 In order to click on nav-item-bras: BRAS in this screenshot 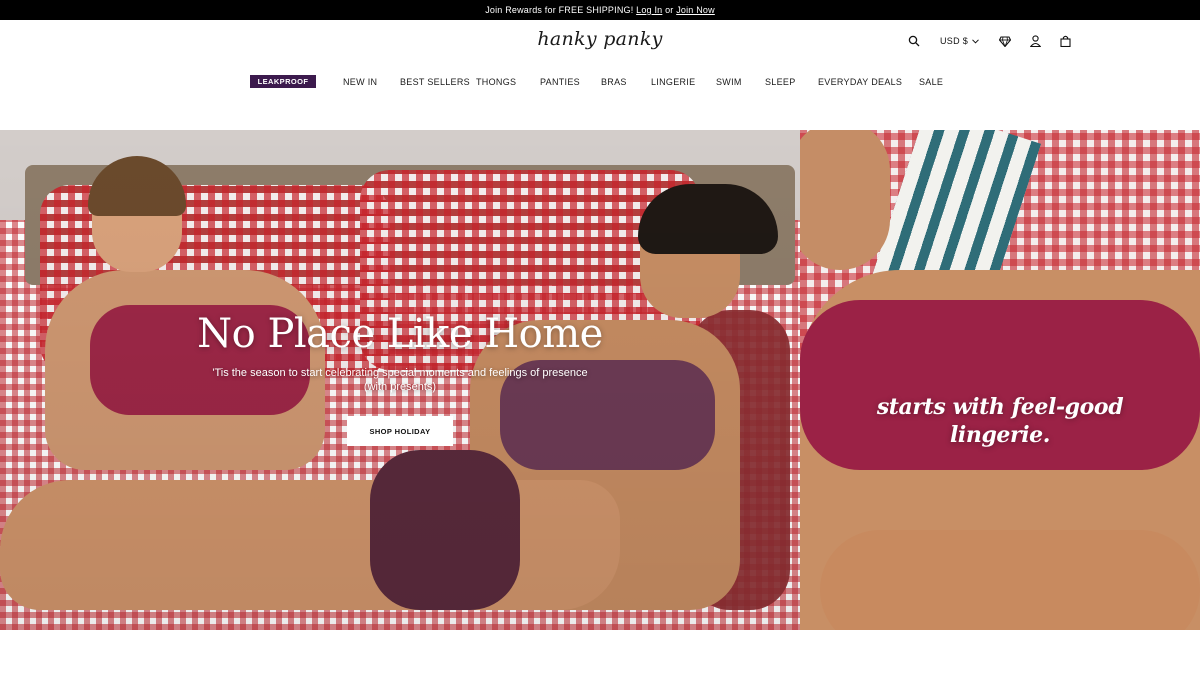, I will do `click(614, 82)`.